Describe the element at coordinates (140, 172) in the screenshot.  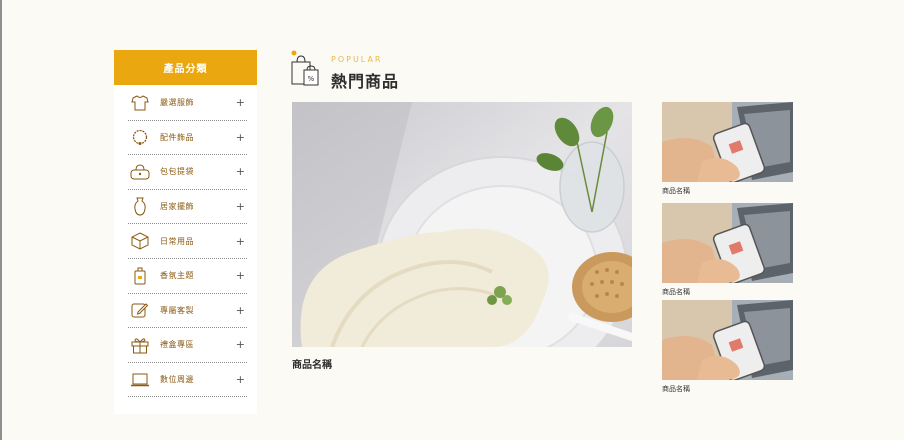
I see `handbag-icon` at that location.